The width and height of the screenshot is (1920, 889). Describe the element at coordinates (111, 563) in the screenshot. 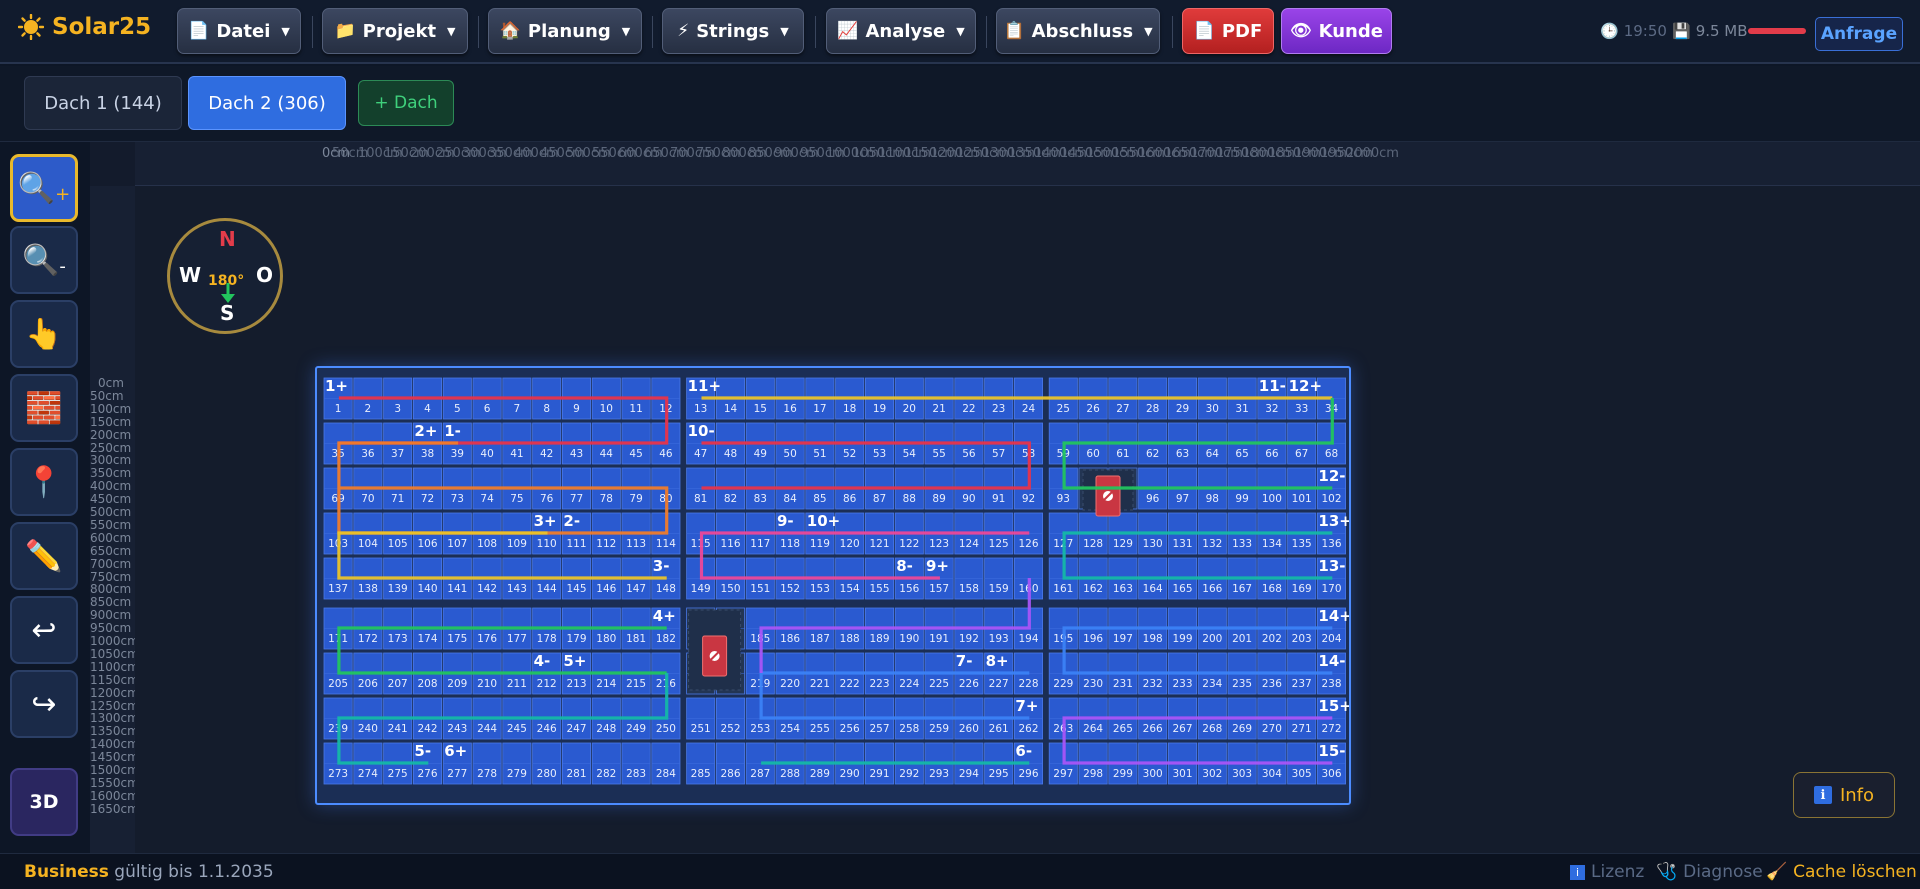

I see `ruler-label: 700cm` at that location.